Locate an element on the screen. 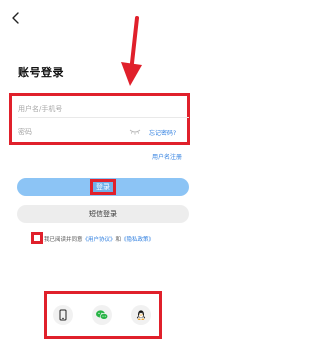  sms-login-button: 短信登录 is located at coordinates (103, 214).